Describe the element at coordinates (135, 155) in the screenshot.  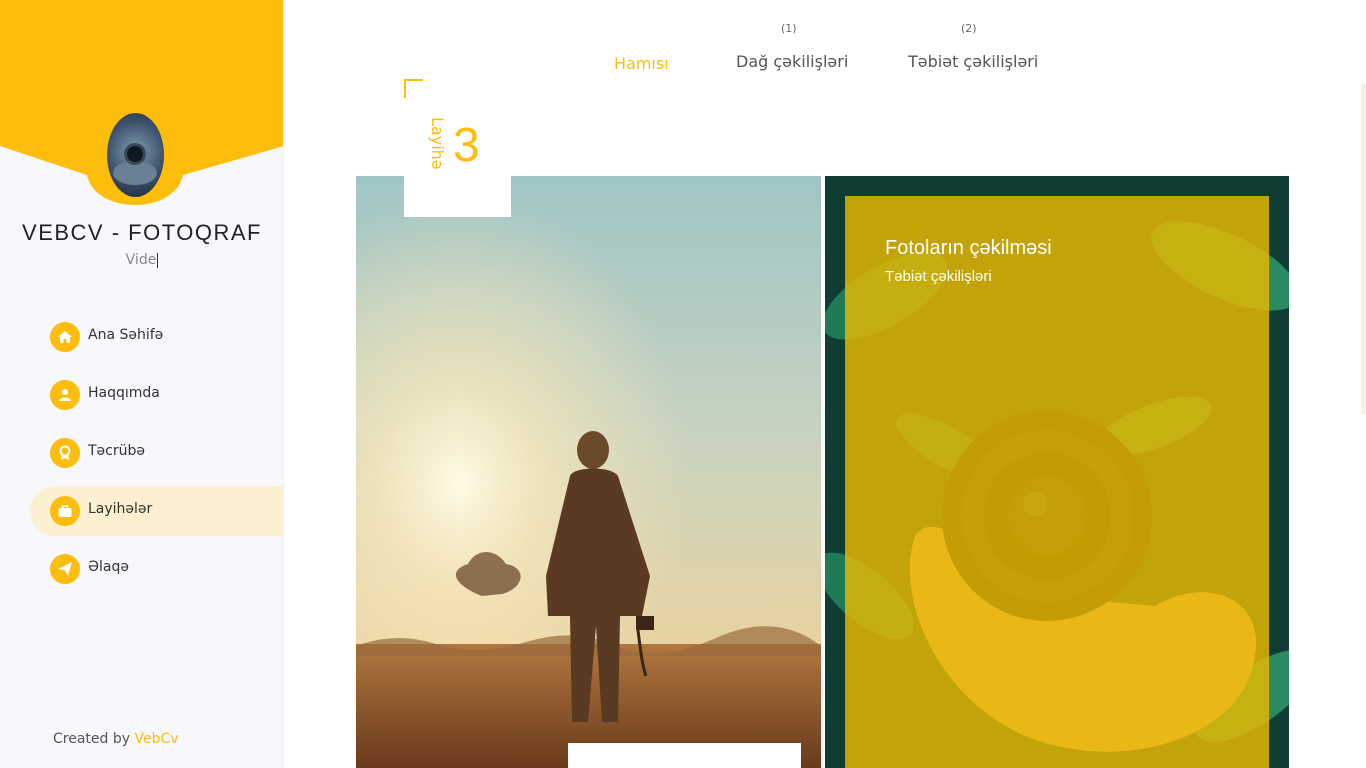
I see `avatar` at that location.